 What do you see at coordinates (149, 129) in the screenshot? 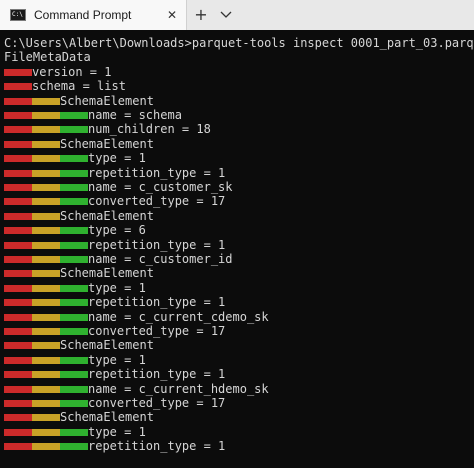
I see `line-text: num_children = 18` at bounding box center [149, 129].